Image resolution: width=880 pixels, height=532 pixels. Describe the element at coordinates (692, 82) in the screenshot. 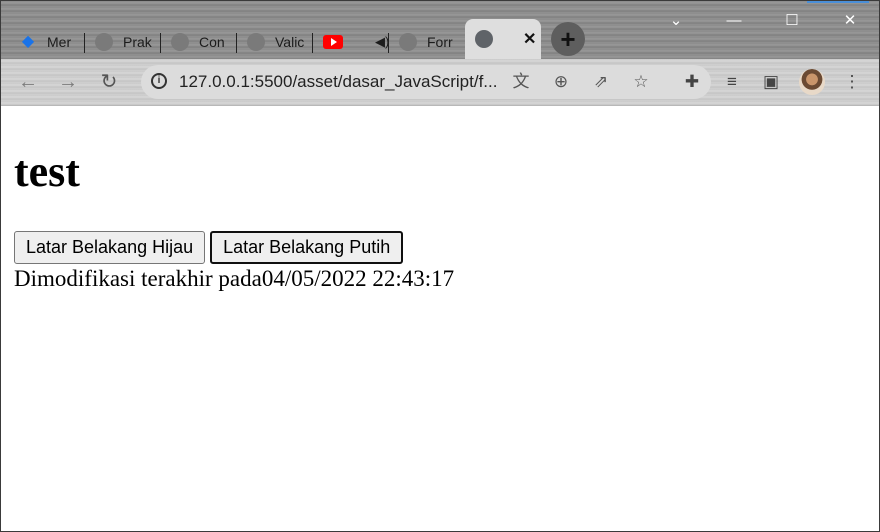

I see `extensions-icon: ✚` at that location.